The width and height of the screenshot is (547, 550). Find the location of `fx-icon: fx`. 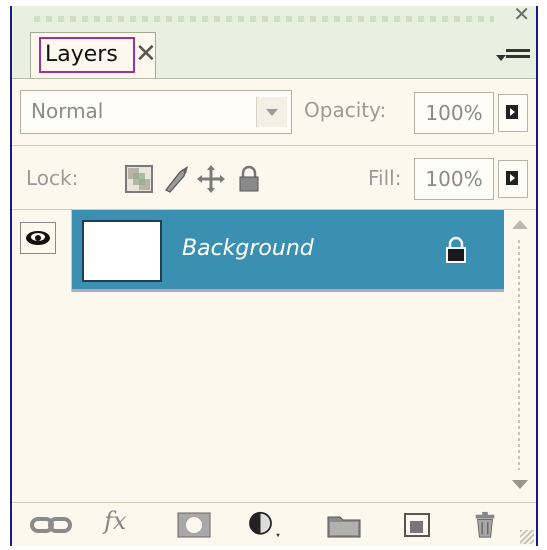

fx-icon: fx is located at coordinates (115, 521).